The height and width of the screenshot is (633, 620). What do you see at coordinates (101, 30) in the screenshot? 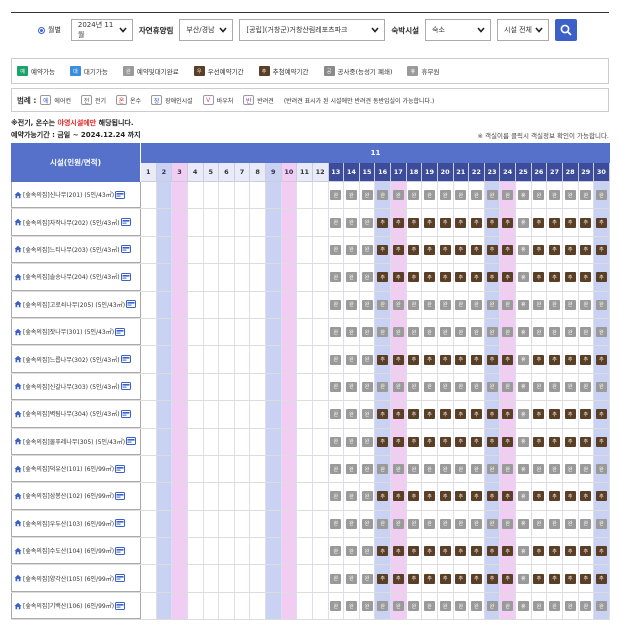
I see `month-select: 2024년 11월` at bounding box center [101, 30].